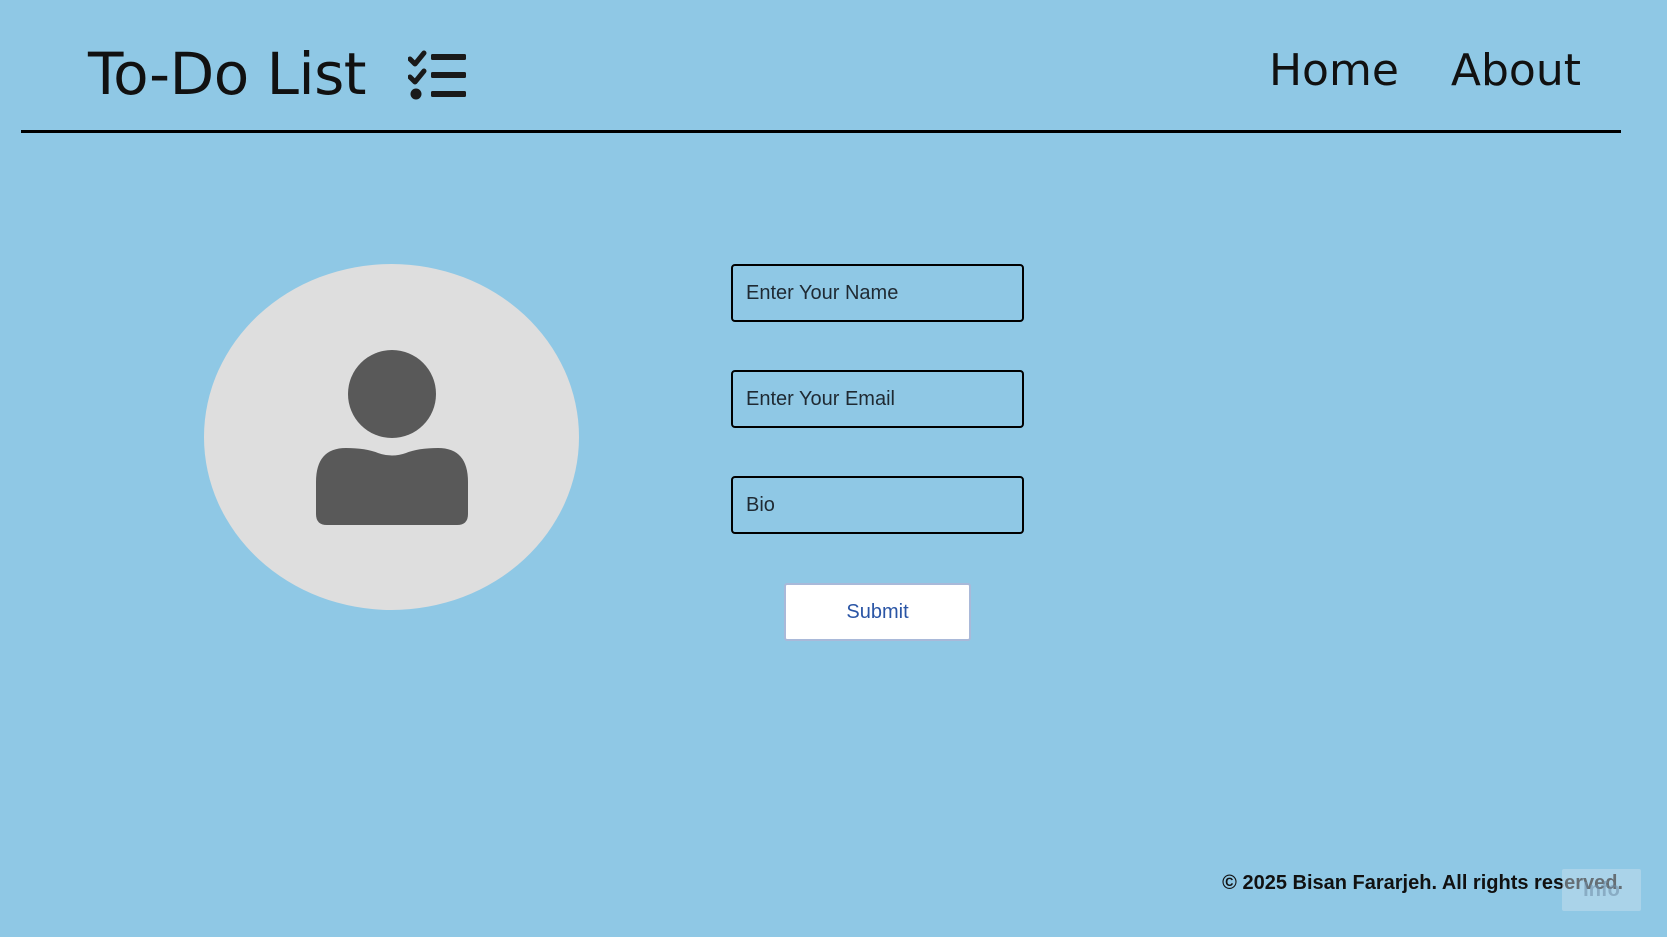  Describe the element at coordinates (1425, 71) in the screenshot. I see `main-nav: Home About` at that location.